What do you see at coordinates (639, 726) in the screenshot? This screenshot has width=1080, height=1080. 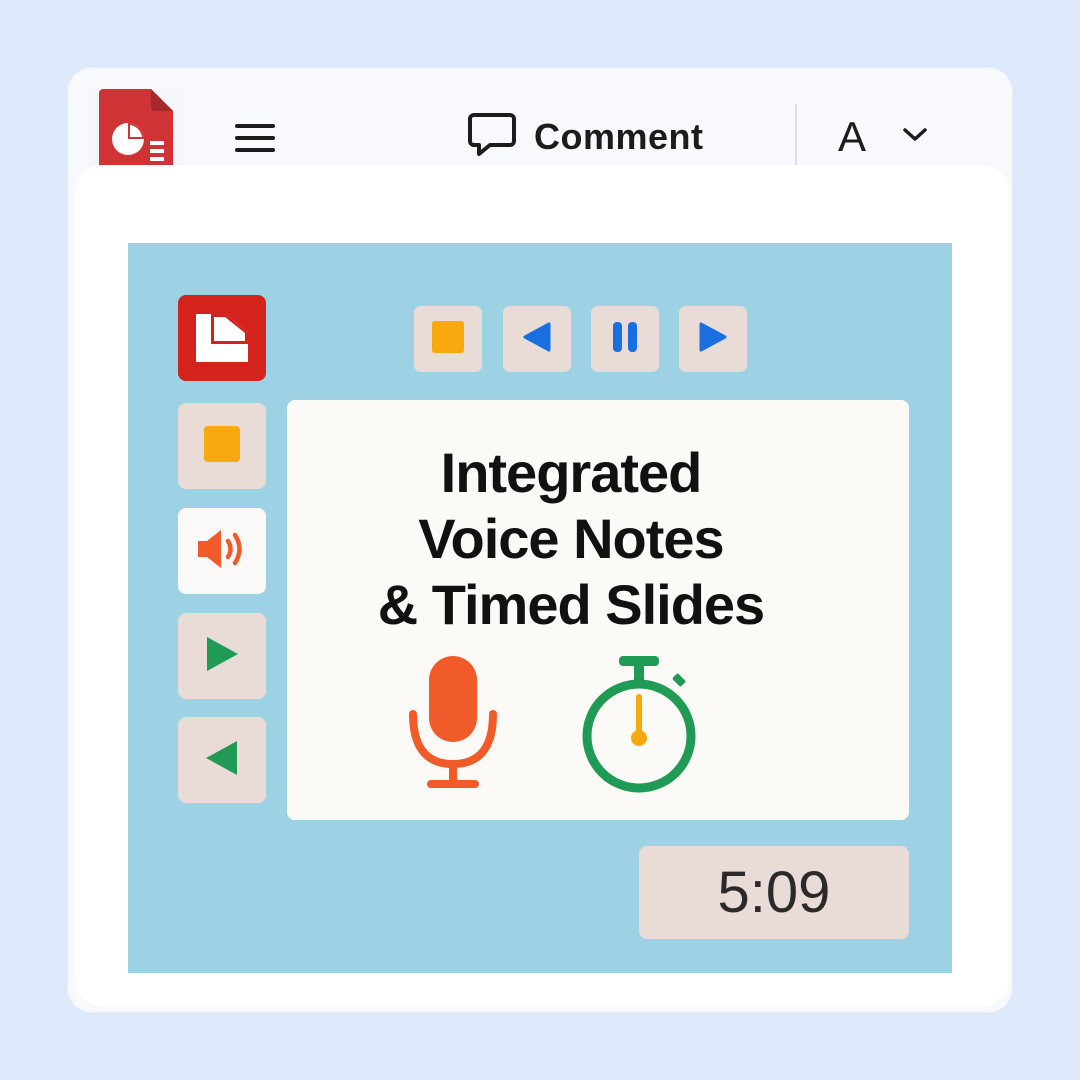 I see `stopwatch-icon` at bounding box center [639, 726].